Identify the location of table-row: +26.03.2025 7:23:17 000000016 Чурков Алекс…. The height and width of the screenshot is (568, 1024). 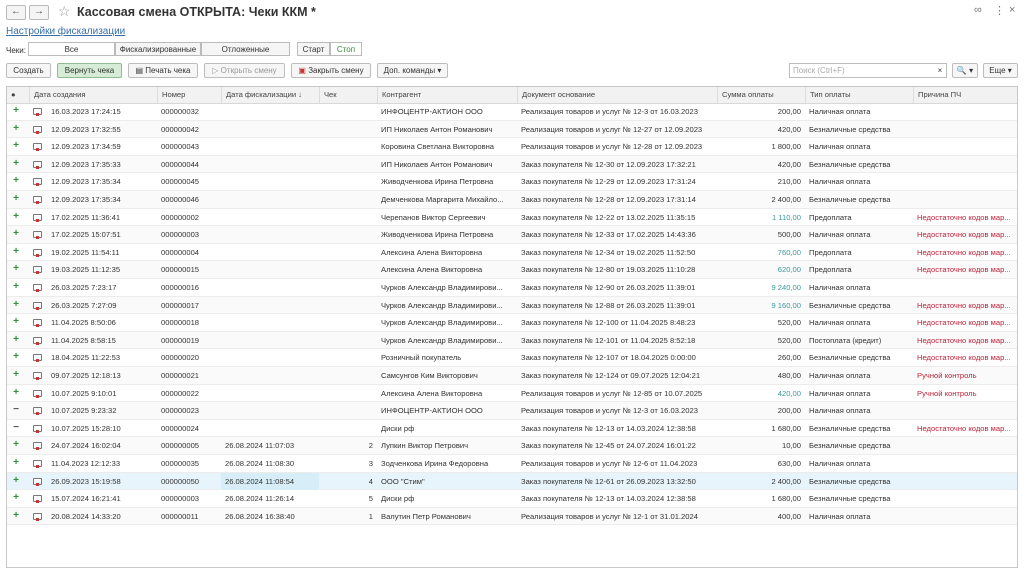
(512, 288).